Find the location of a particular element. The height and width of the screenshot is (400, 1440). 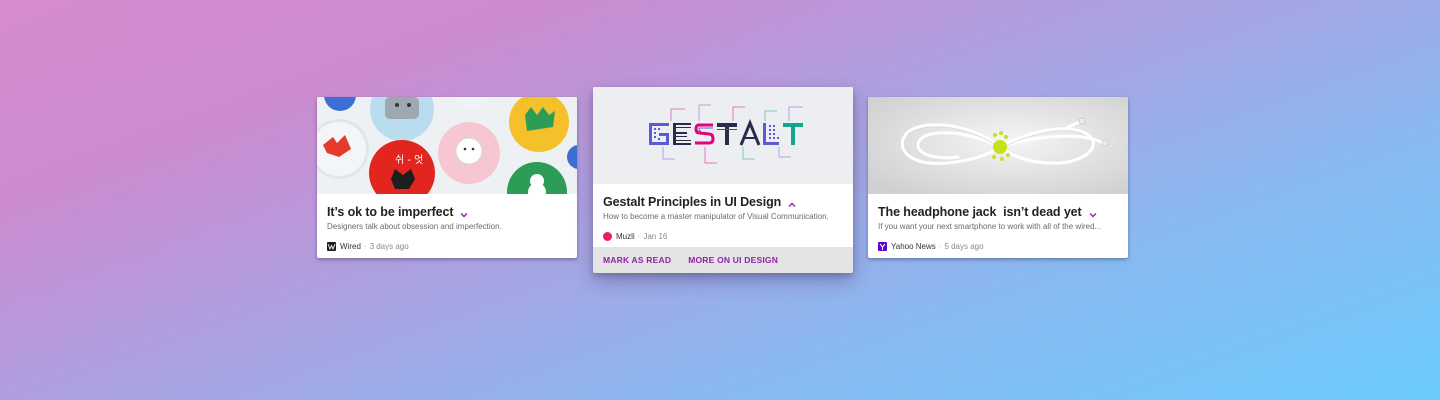

more-on-topic-button: MORE ON UI DESIGN is located at coordinates (733, 260).